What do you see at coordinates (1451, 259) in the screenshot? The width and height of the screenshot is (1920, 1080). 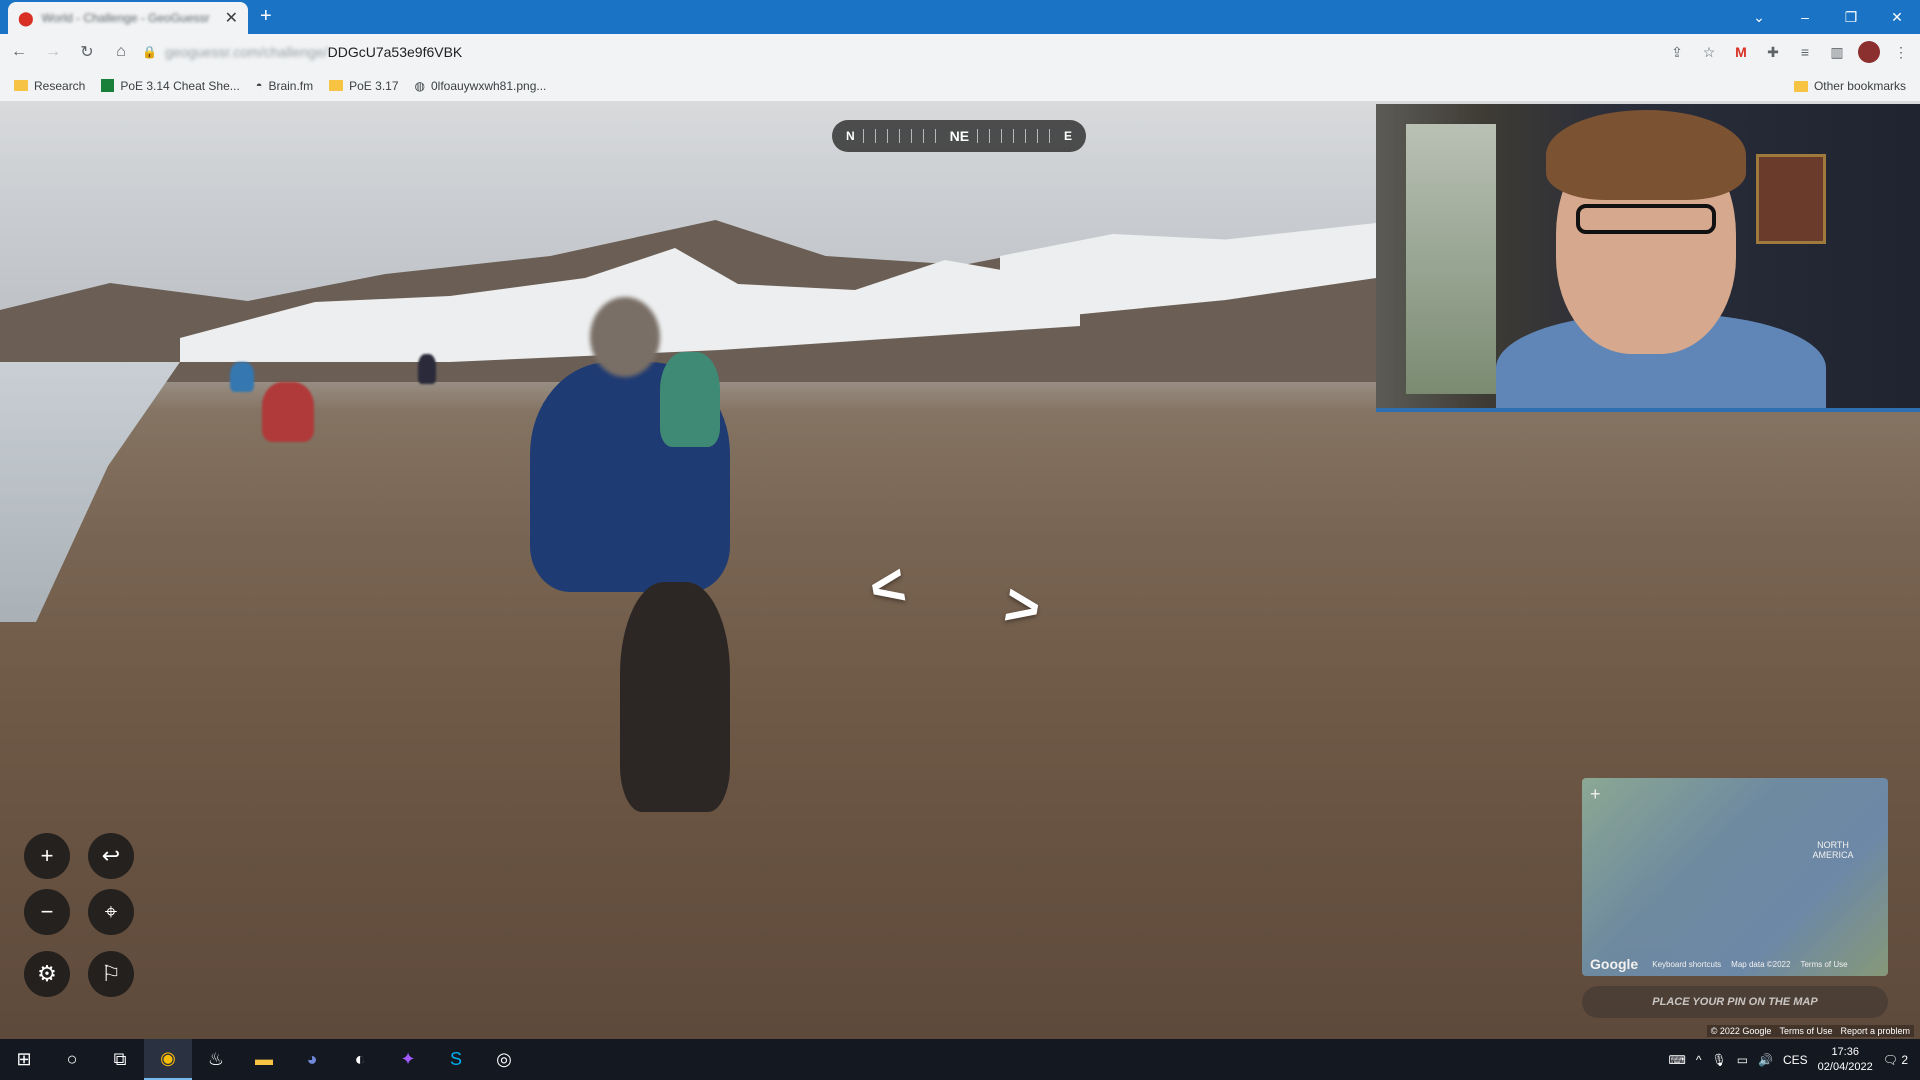 I see `webcam-window` at bounding box center [1451, 259].